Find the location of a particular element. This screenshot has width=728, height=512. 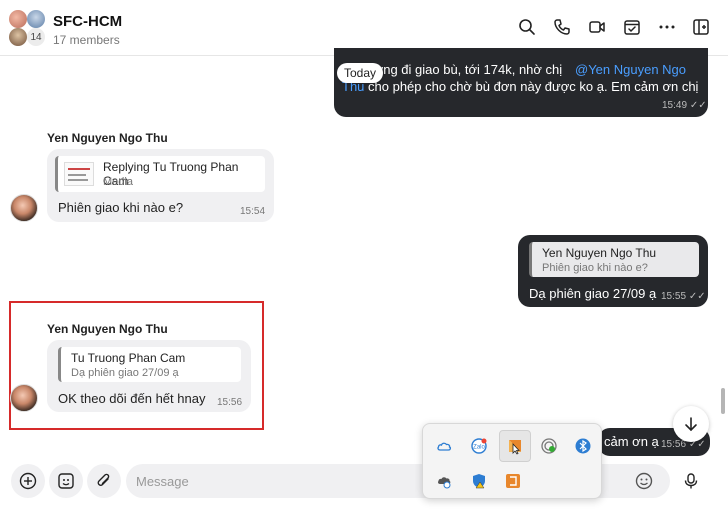

attachment-button is located at coordinates (104, 481).